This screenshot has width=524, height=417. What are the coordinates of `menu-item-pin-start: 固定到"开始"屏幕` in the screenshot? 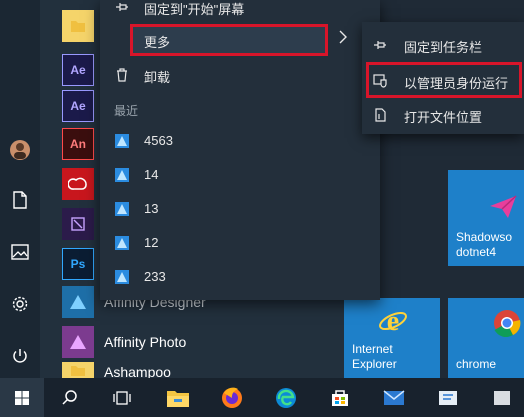 It's located at (240, 12).